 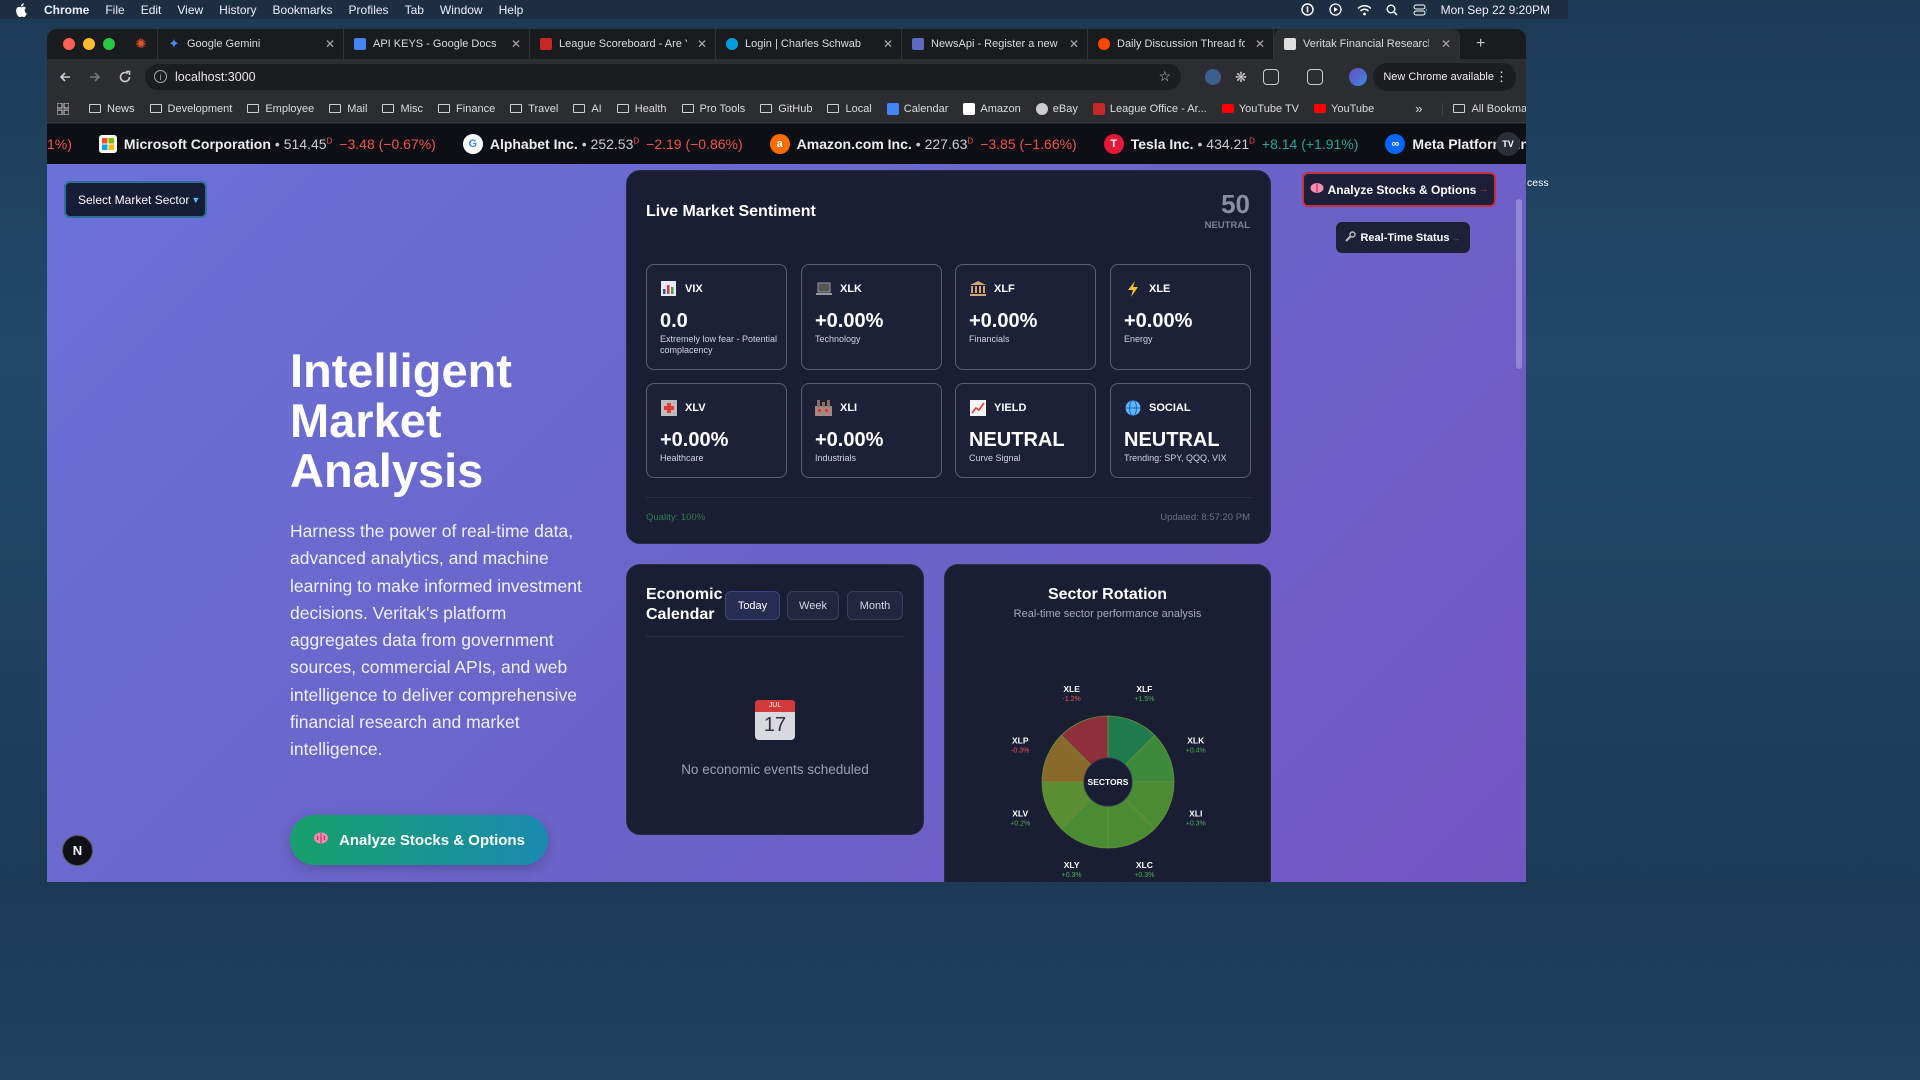 What do you see at coordinates (1271, 77) in the screenshot?
I see `extensions-puzzle-icon` at bounding box center [1271, 77].